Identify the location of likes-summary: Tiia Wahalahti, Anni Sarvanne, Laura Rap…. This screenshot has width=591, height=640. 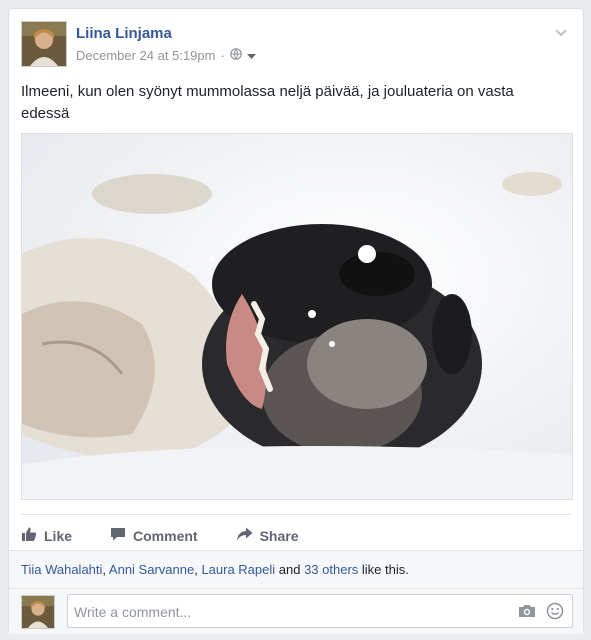
(296, 569).